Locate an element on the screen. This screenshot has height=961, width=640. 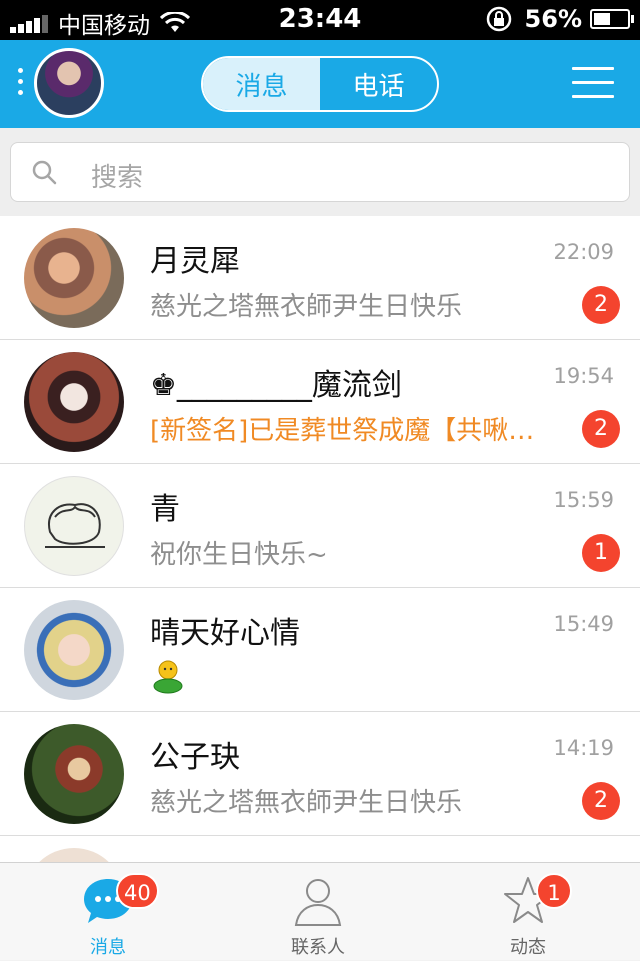
contact-person-icon is located at coordinates (318, 902).